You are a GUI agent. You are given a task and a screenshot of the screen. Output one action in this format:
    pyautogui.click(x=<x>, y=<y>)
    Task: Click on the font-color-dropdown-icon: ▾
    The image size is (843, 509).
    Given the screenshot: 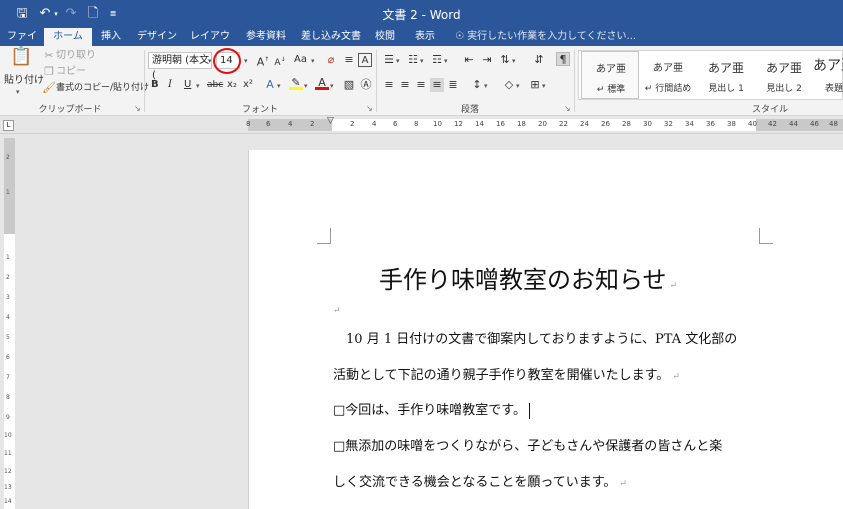 What is the action you would take?
    pyautogui.click(x=332, y=86)
    